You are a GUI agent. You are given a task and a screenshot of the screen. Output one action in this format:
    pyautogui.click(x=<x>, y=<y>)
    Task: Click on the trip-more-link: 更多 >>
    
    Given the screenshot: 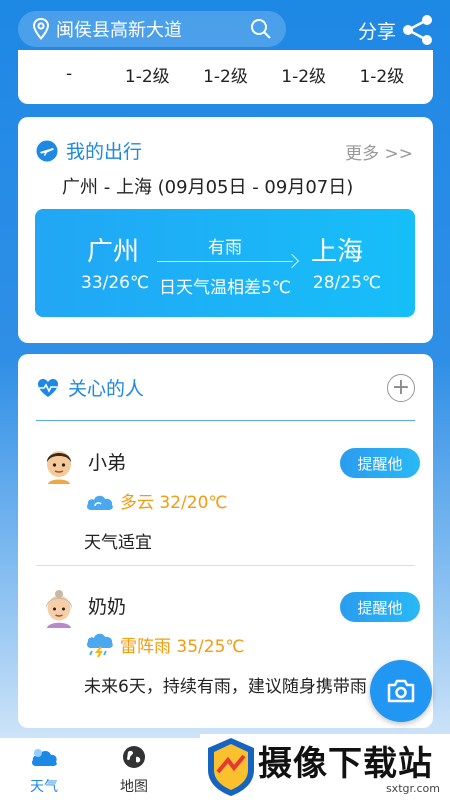 What is the action you would take?
    pyautogui.click(x=379, y=151)
    